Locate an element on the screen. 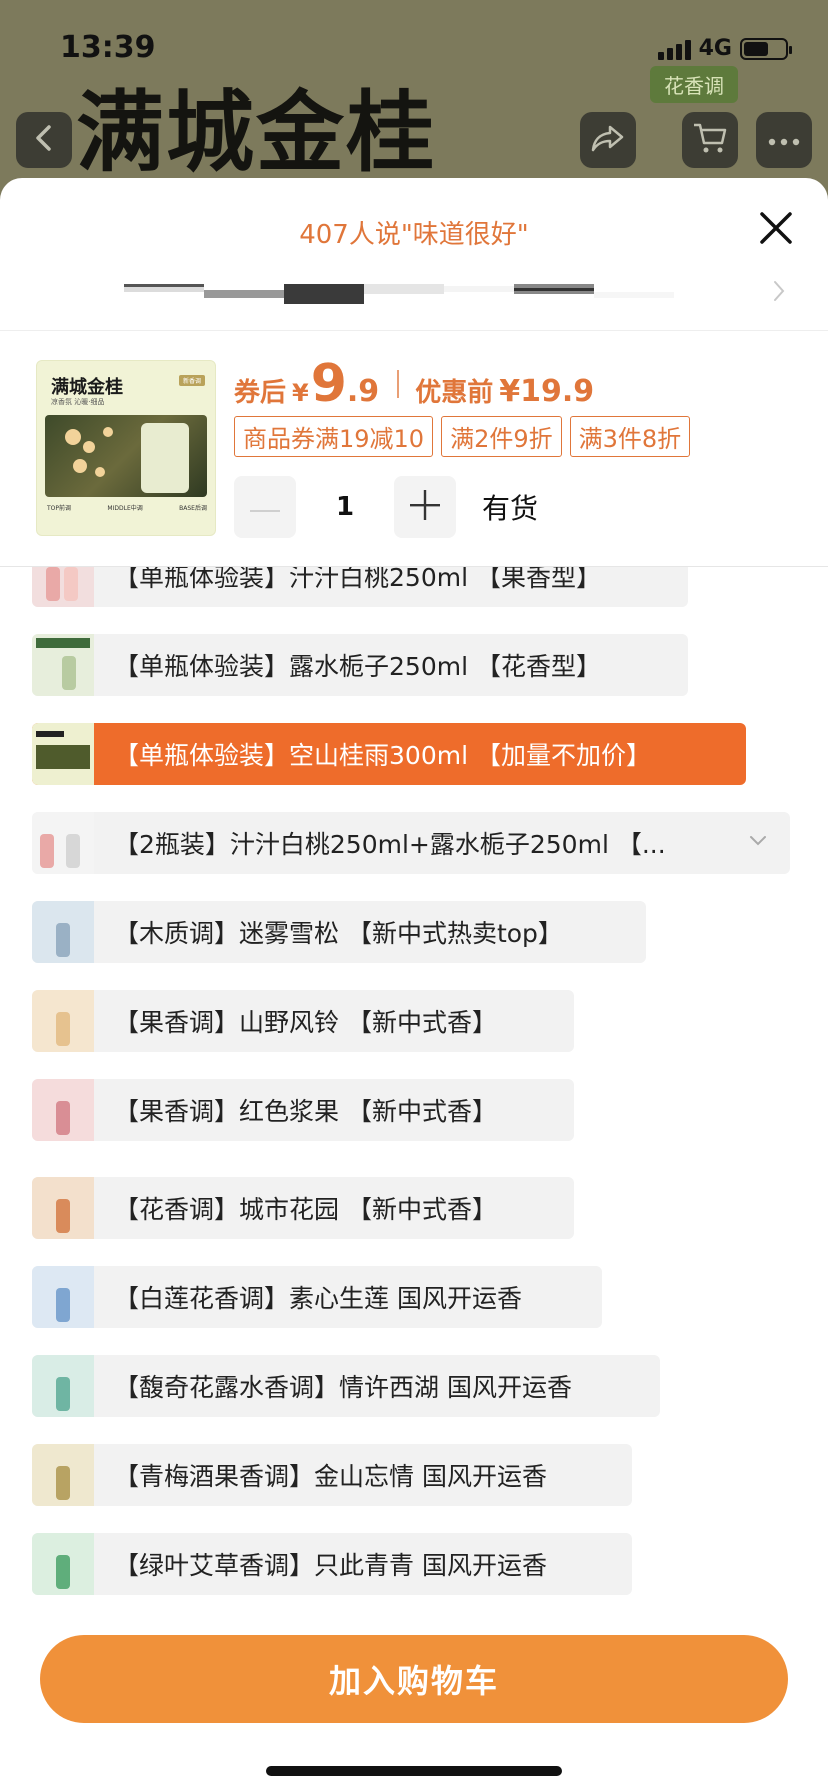 The image size is (828, 1792). option-thumbnail-strip is located at coordinates (434, 293).